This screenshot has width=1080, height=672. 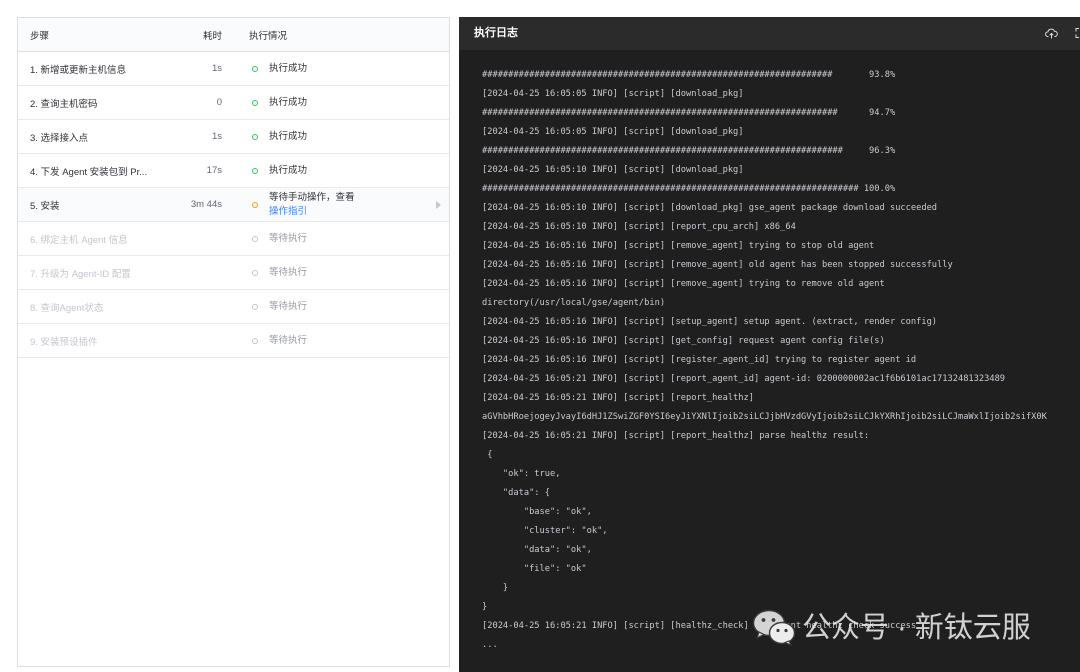 I want to click on log-line: "file": "ok", so click(x=534, y=569).